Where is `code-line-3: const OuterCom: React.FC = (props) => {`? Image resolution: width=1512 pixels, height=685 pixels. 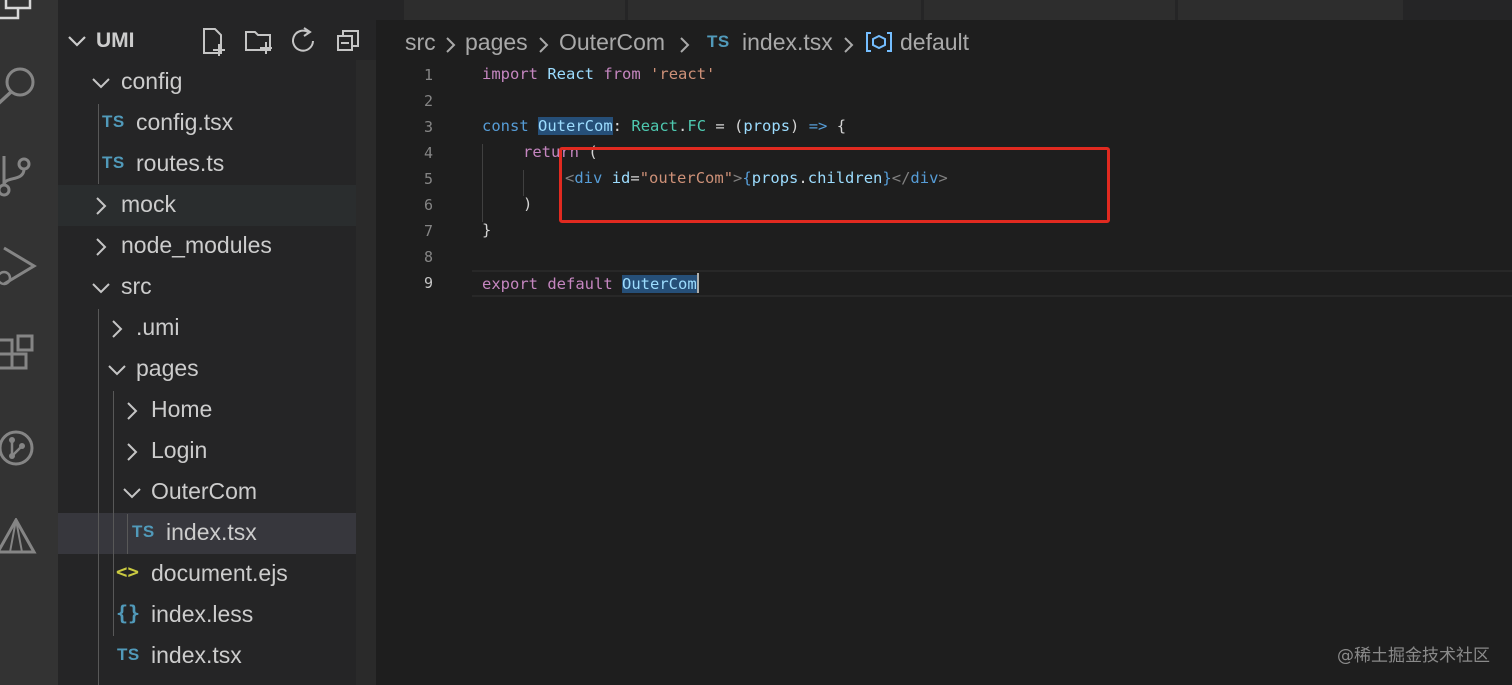 code-line-3: const OuterCom: React.FC = (props) => { is located at coordinates (664, 126).